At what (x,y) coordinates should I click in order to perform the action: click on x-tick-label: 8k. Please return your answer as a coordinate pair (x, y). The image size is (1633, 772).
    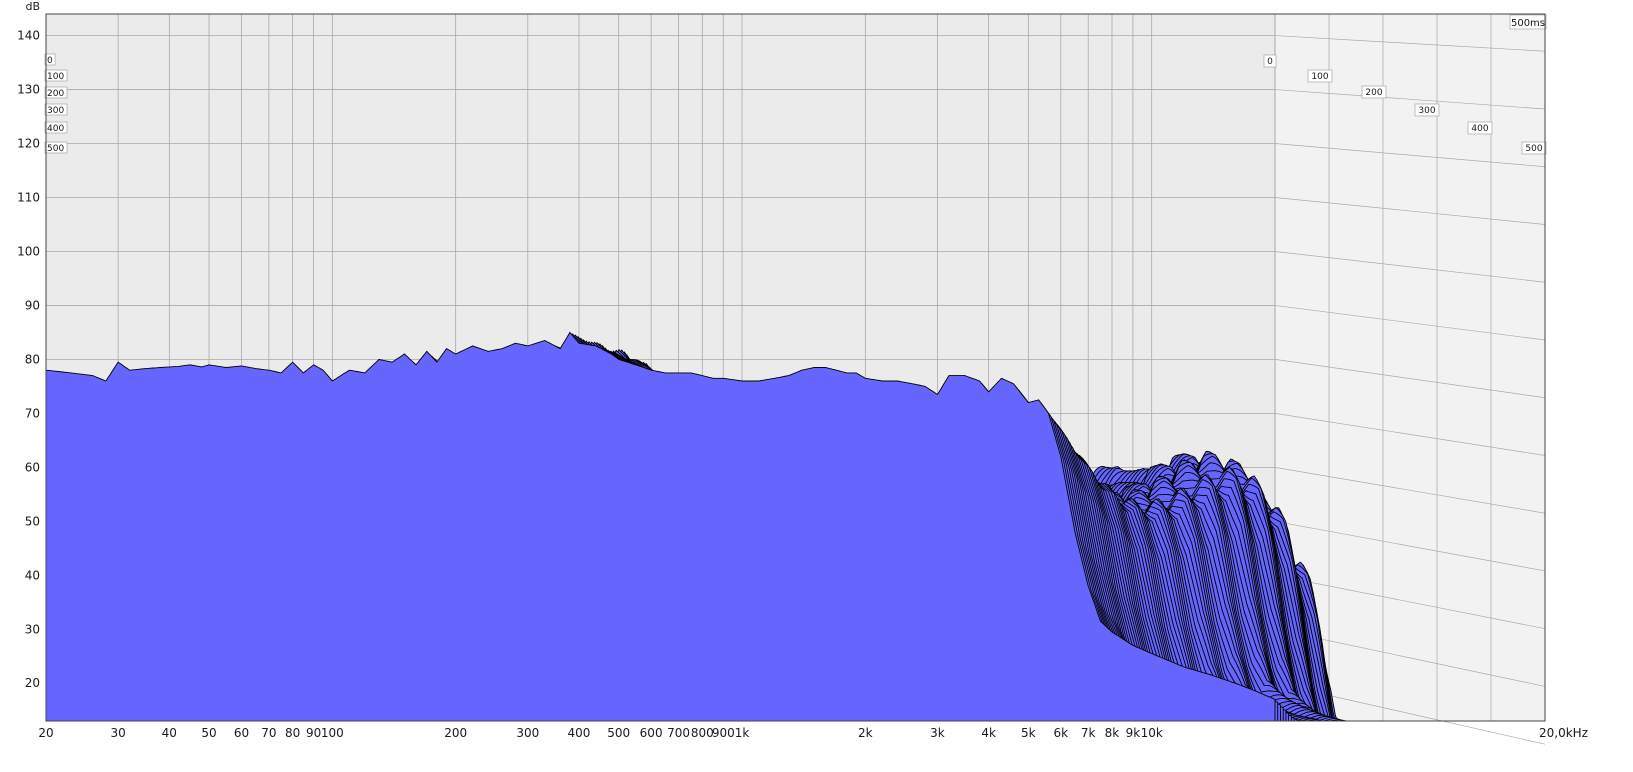
    Looking at the image, I should click on (1112, 733).